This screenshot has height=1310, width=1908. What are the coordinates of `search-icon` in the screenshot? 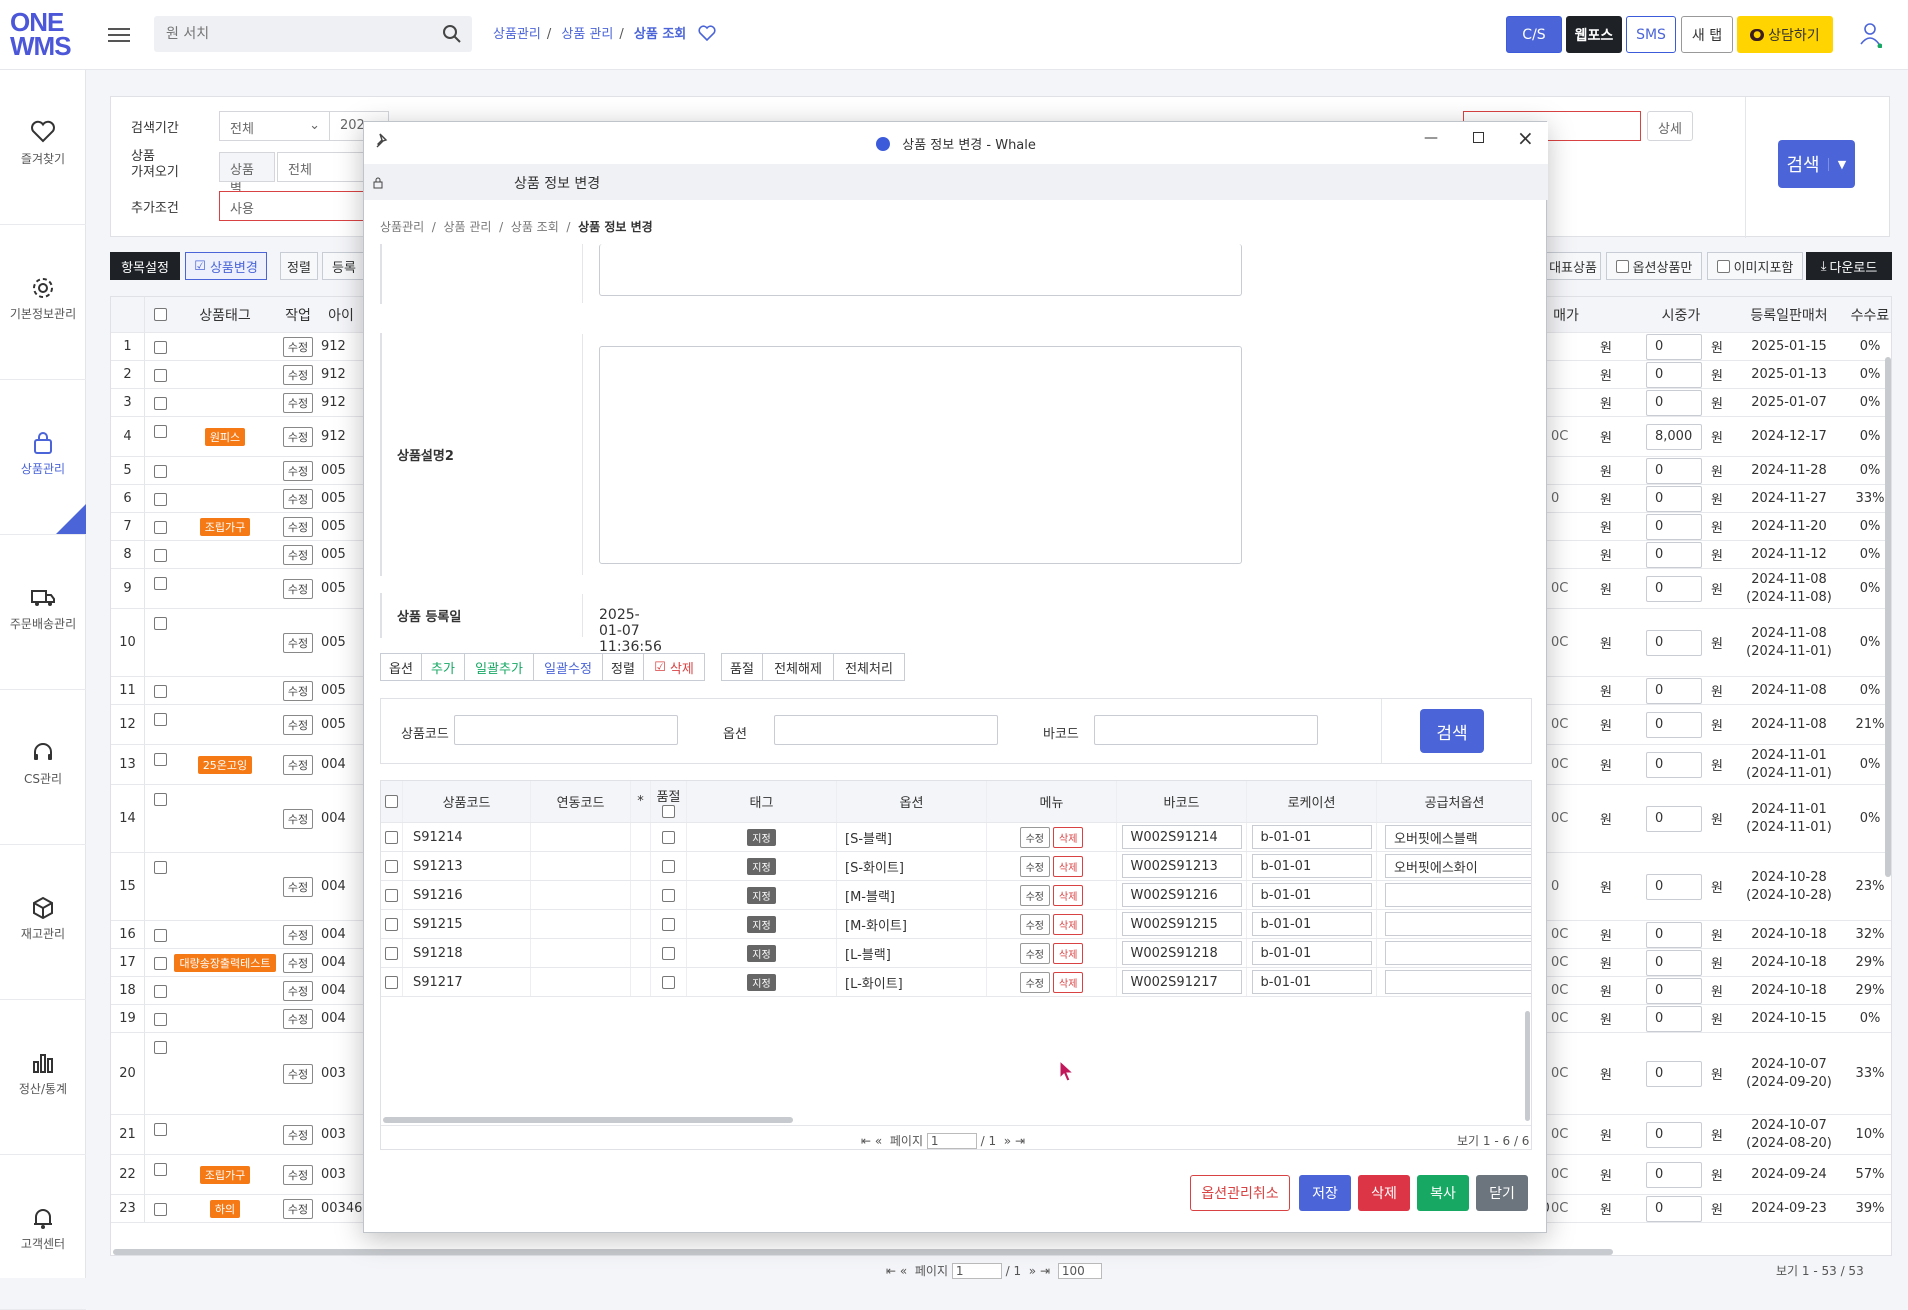 It's located at (452, 34).